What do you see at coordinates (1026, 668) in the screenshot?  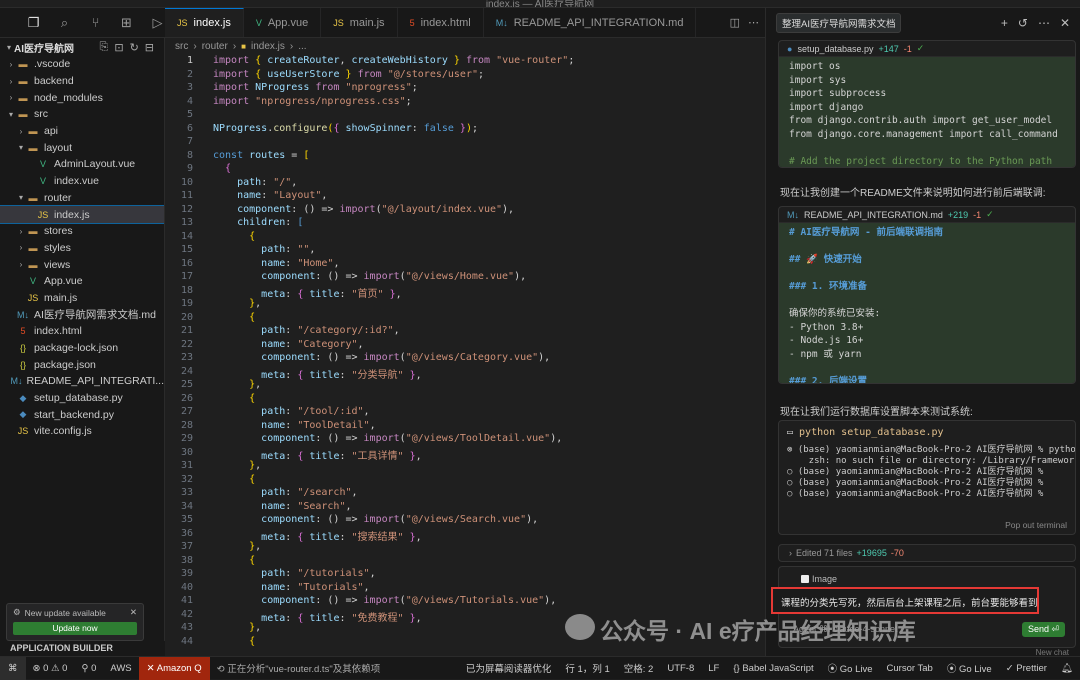 I see `prettier-status: ✓ Prettier` at bounding box center [1026, 668].